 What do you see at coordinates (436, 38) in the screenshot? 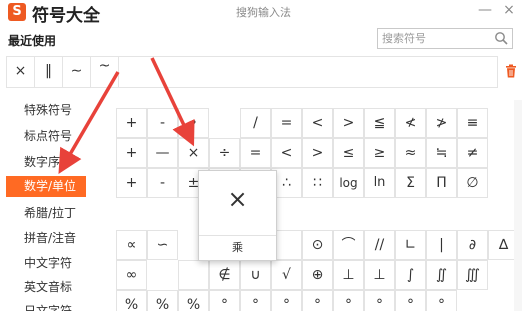
I see `search-input` at bounding box center [436, 38].